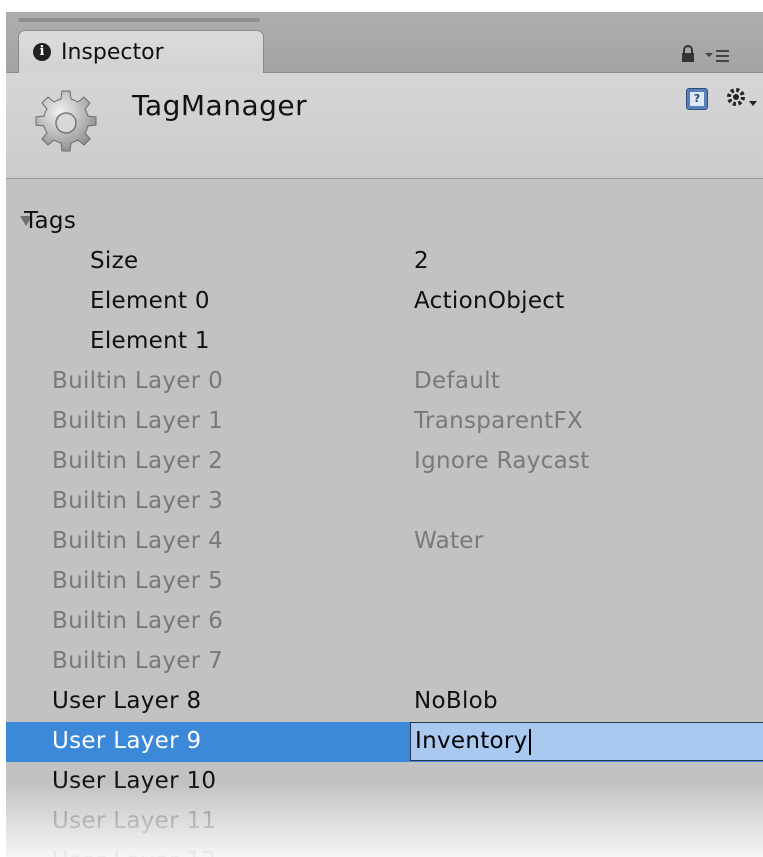 This screenshot has height=857, width=763. Describe the element at coordinates (66, 121) in the screenshot. I see `gear-icon` at that location.